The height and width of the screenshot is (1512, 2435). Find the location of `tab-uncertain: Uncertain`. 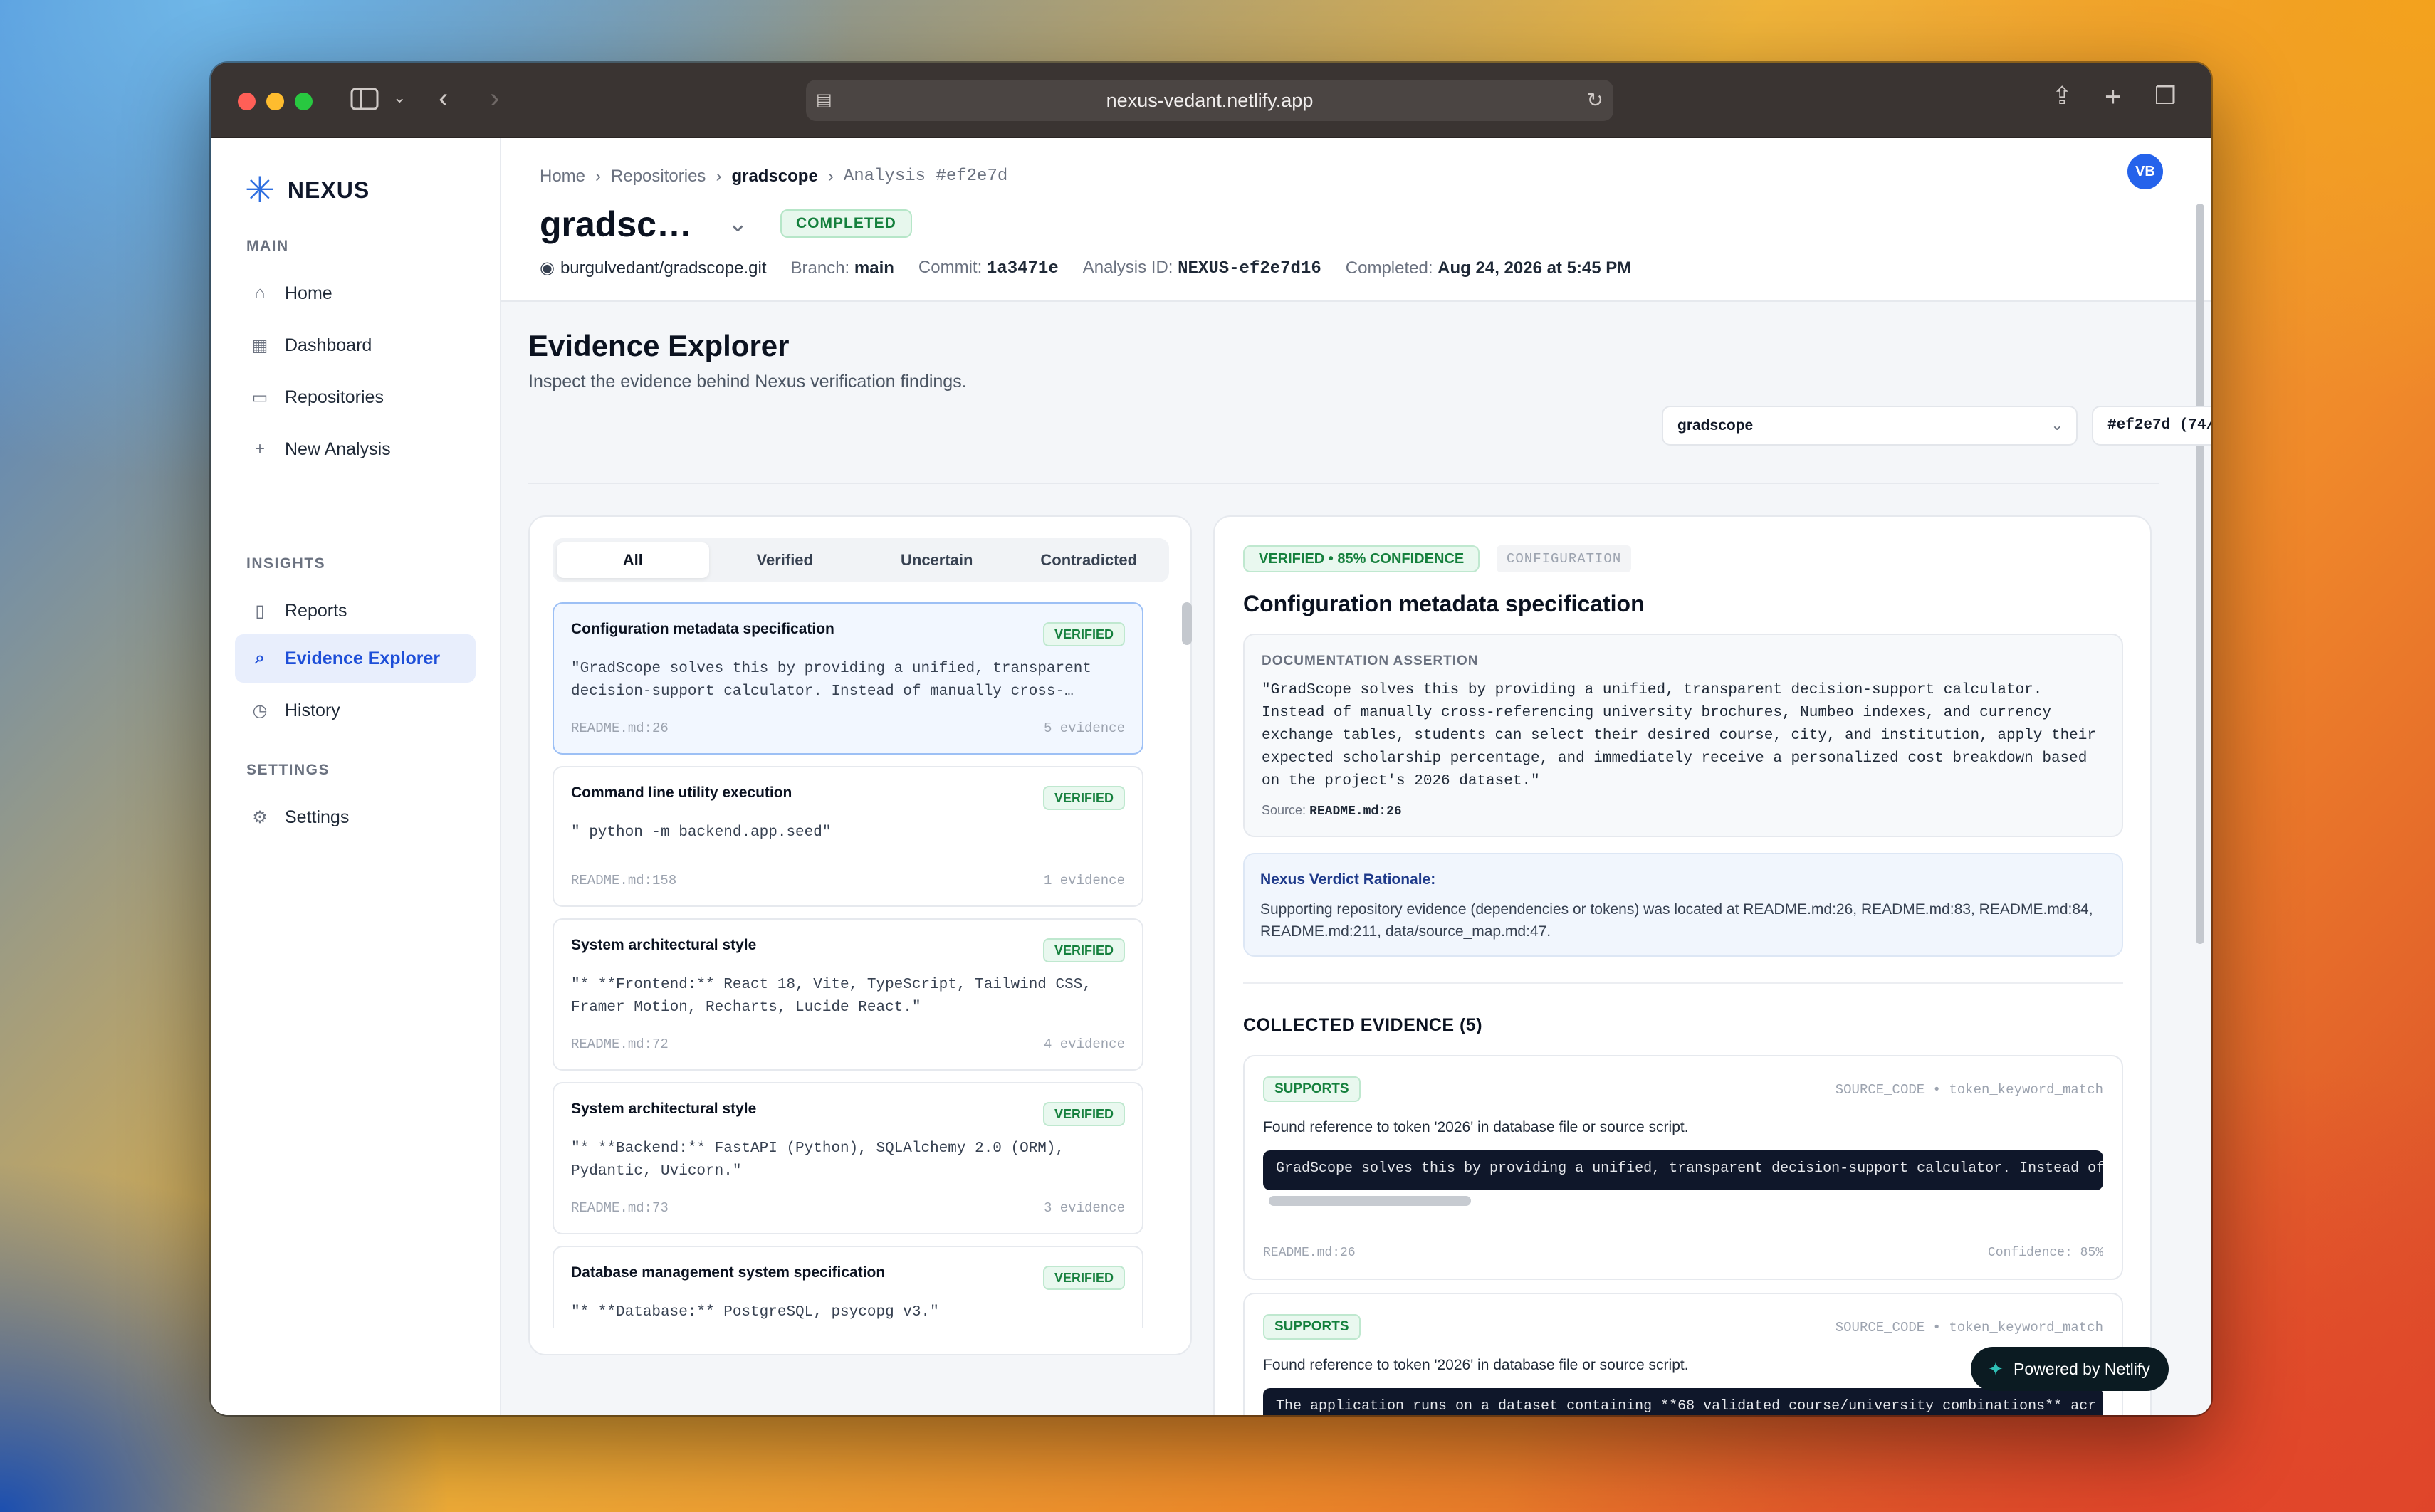

tab-uncertain: Uncertain is located at coordinates (937, 560).